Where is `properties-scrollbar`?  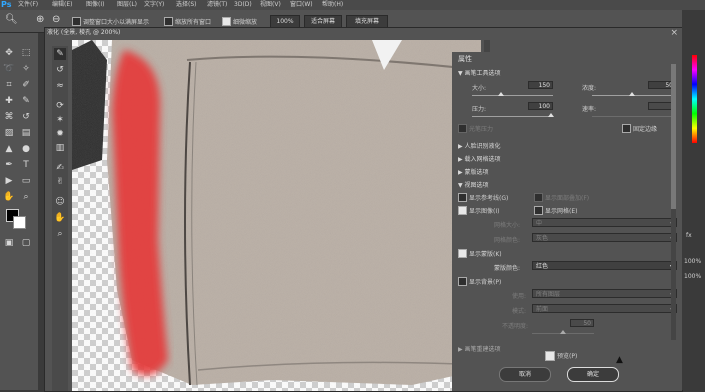
properties-scrollbar is located at coordinates (673, 202).